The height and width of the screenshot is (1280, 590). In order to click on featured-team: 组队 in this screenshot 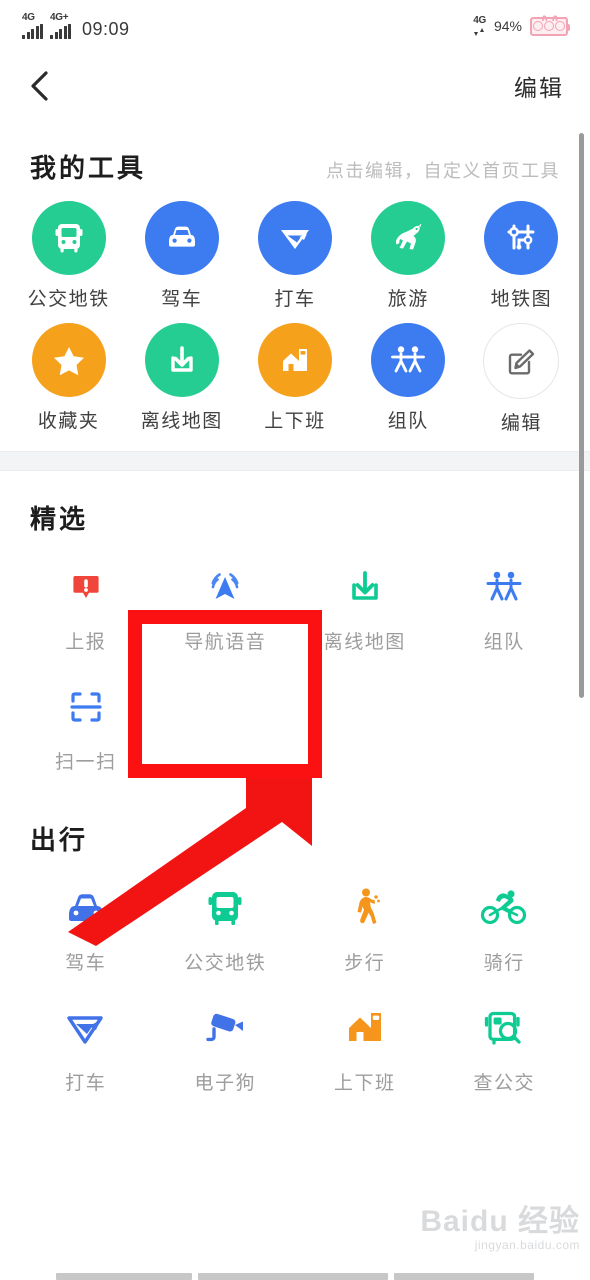, I will do `click(505, 605)`.